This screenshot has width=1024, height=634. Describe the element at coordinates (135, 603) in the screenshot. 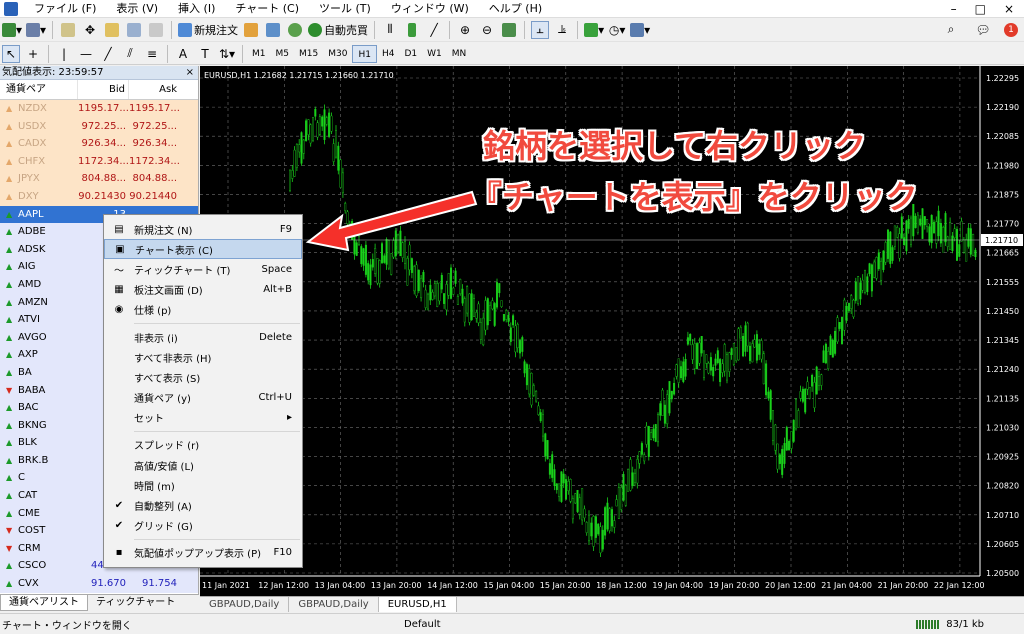

I see `tab-tick-chart: ティックチャート` at that location.